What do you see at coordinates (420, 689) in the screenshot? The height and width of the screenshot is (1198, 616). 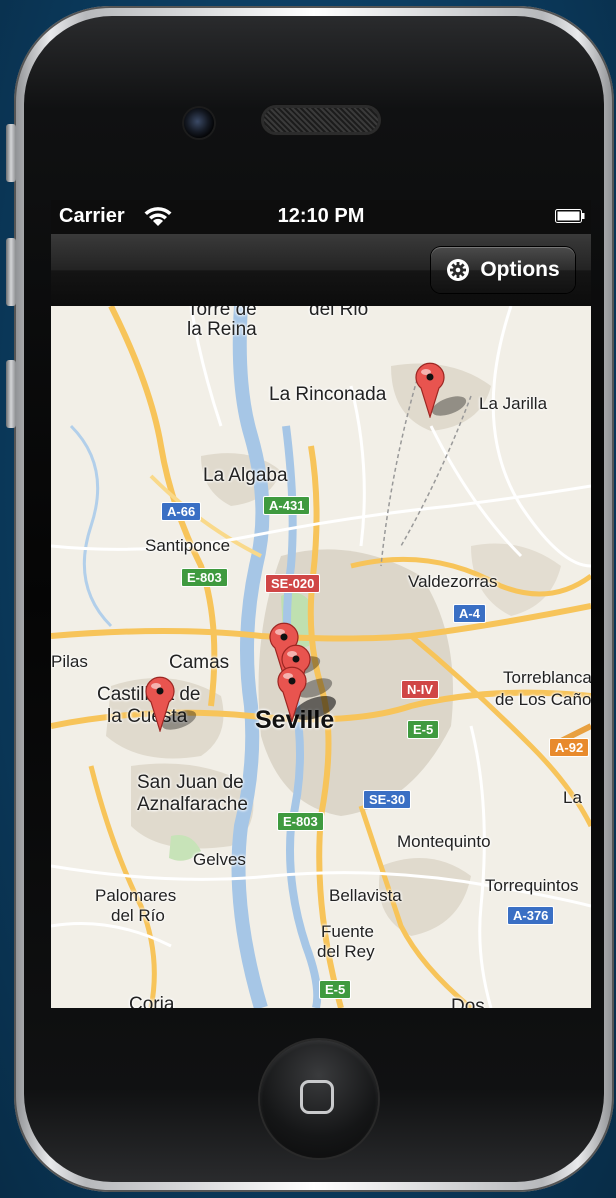 I see `road-shield-n-iv: N-IV` at bounding box center [420, 689].